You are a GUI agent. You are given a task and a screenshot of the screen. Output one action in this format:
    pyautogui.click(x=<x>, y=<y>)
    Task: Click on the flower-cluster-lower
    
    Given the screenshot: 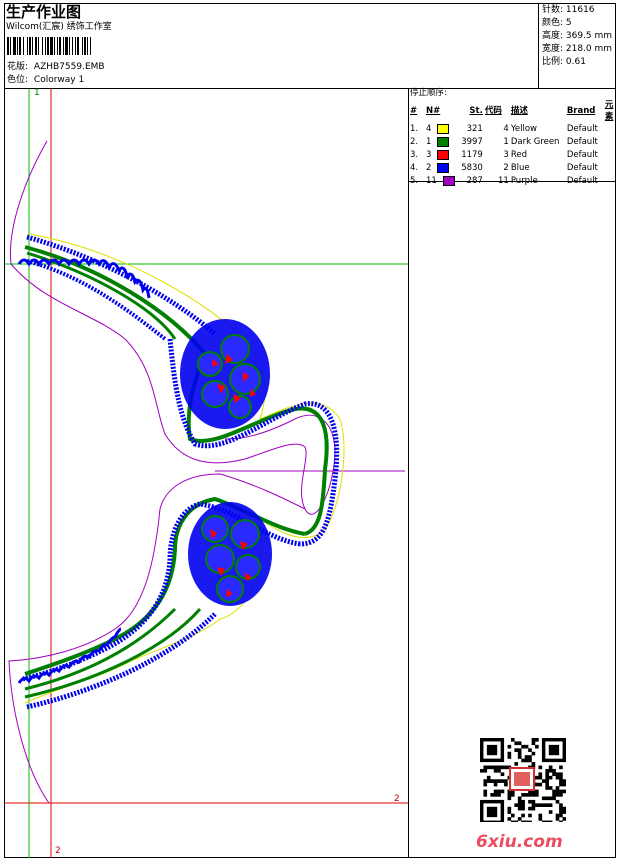 What is the action you would take?
    pyautogui.click(x=230, y=554)
    